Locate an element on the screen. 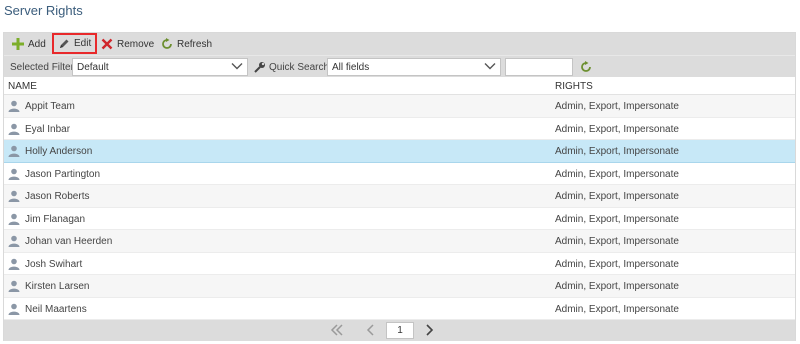  remove-label: Remove is located at coordinates (136, 44).